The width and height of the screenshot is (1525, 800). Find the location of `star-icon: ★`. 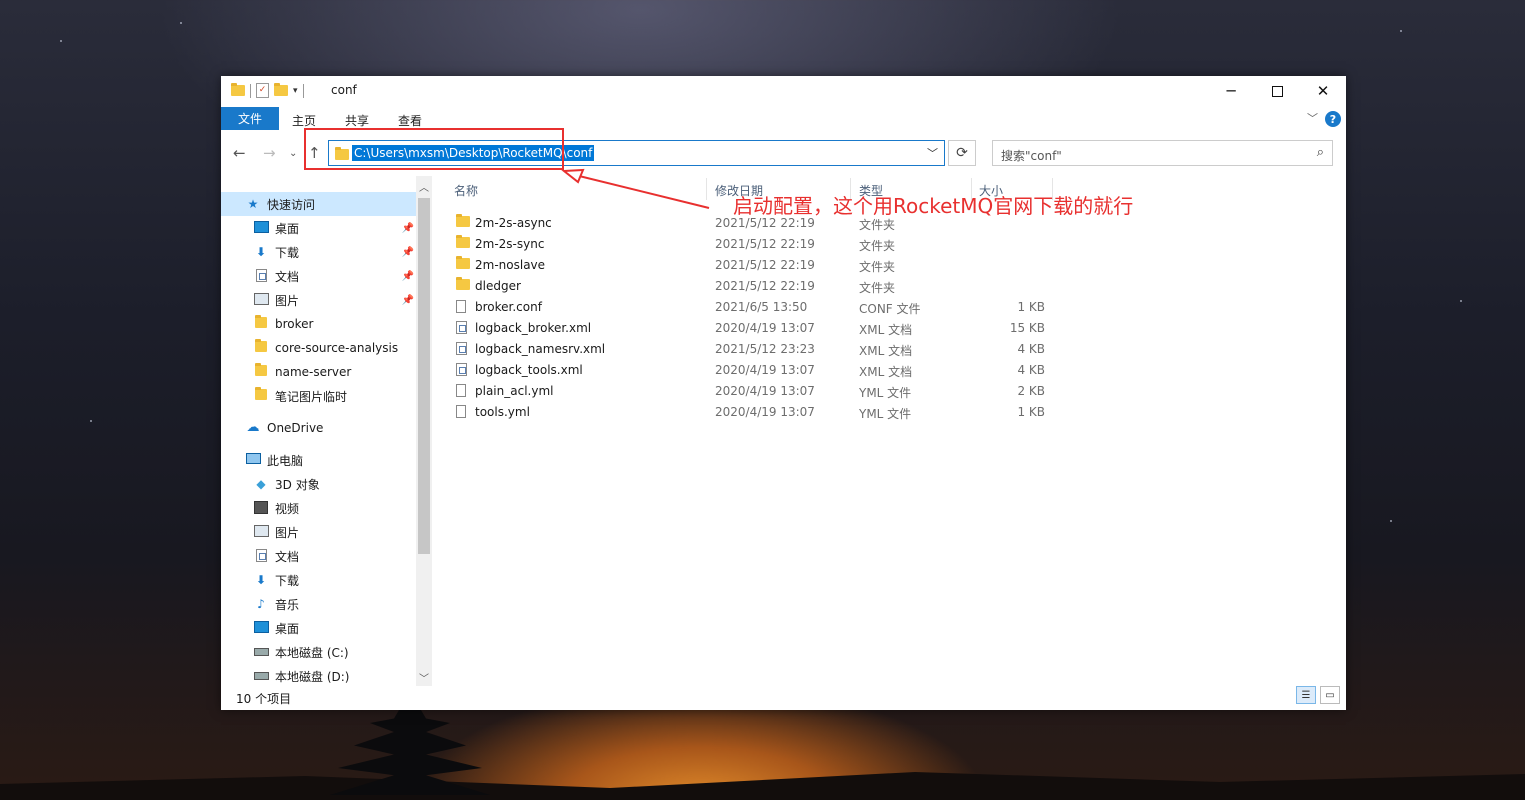

star-icon: ★ is located at coordinates (253, 204).